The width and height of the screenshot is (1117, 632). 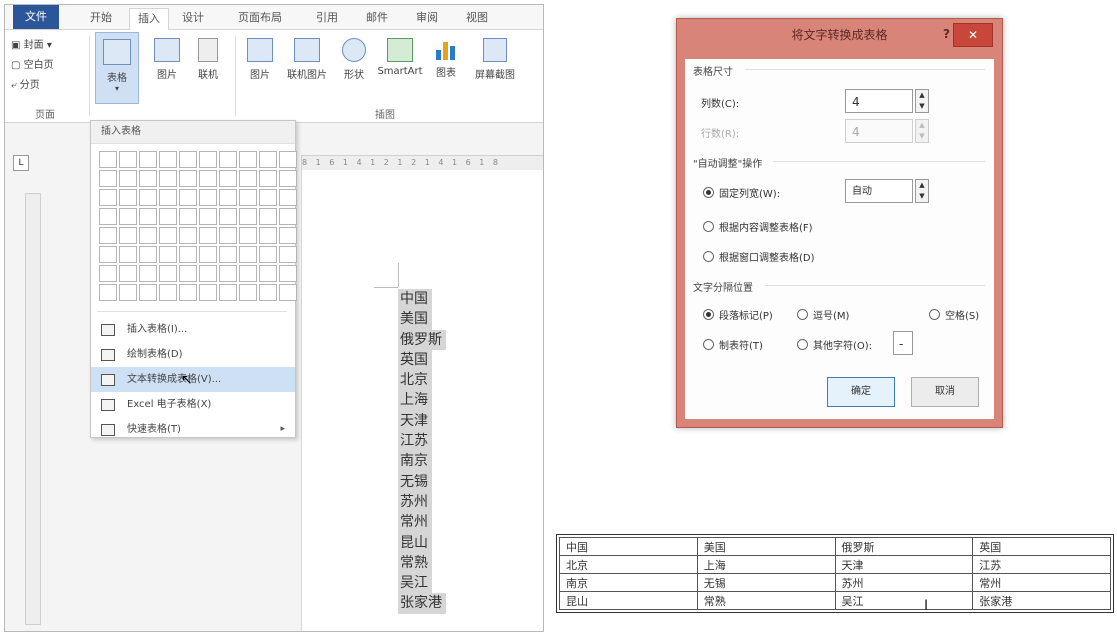 What do you see at coordinates (193, 354) in the screenshot?
I see `menu-item: 绘制表格(D)` at bounding box center [193, 354].